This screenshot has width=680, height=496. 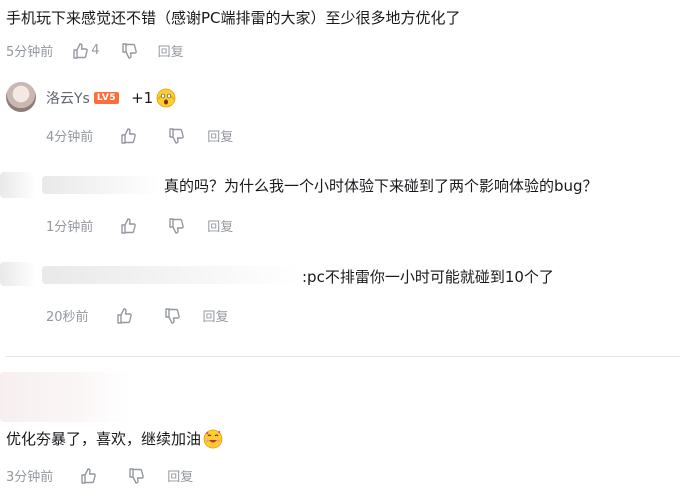 I want to click on comment-time: 5分钟前, so click(x=30, y=52).